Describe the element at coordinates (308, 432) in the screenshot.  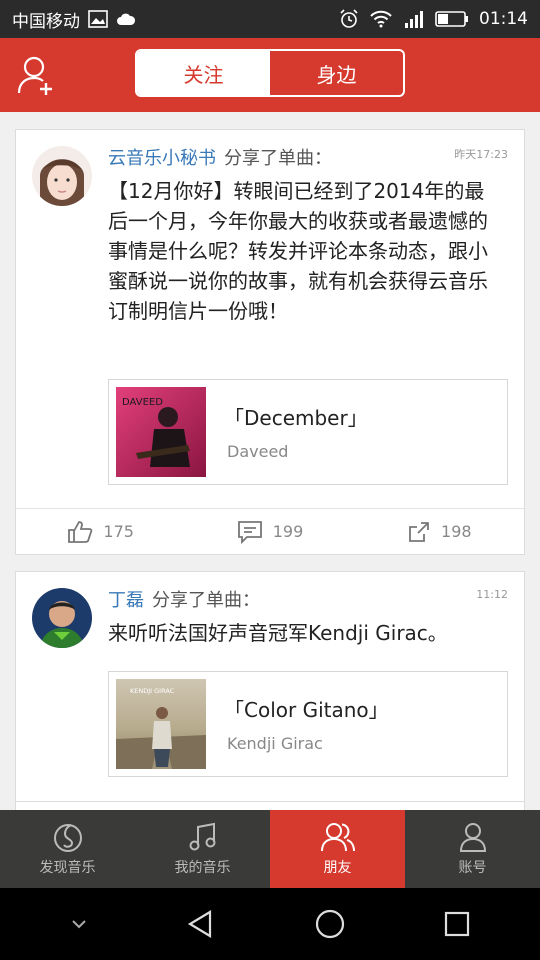
I see `shared-song-card: DAVEED 「December」 Daveed` at that location.